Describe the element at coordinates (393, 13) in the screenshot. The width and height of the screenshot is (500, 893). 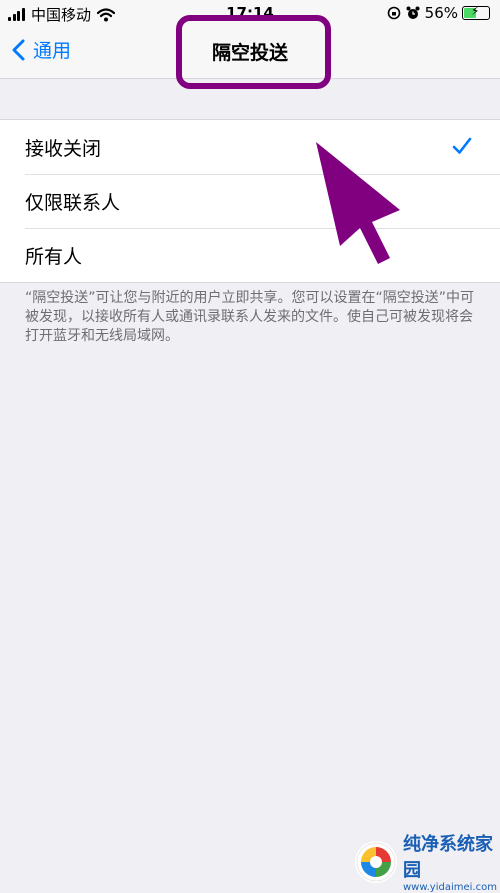
I see `lock-rotation-icon` at that location.